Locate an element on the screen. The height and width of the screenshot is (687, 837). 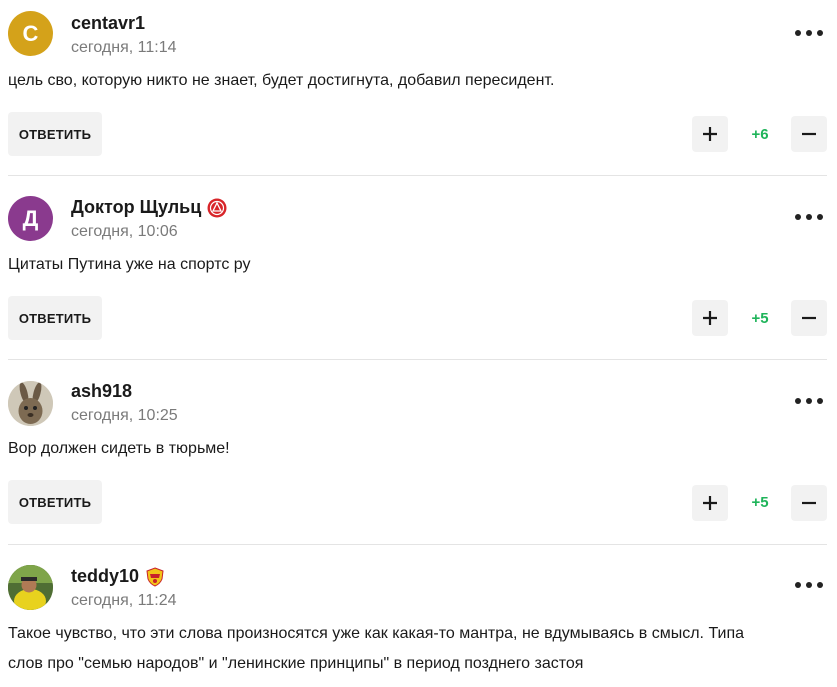
username: centavr1 is located at coordinates (108, 23).